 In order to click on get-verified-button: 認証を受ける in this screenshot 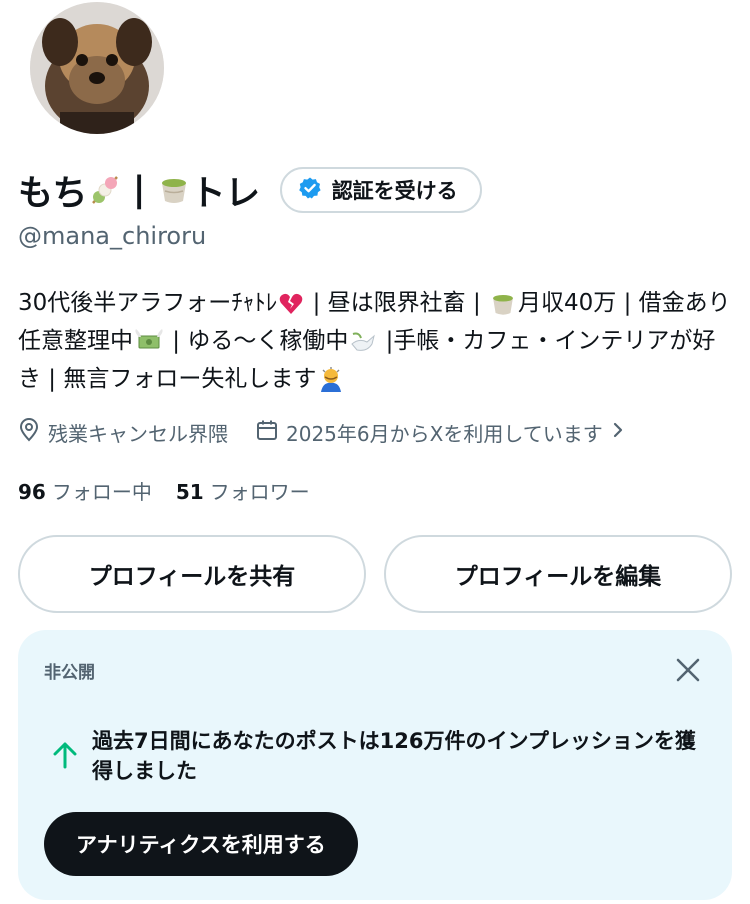, I will do `click(380, 190)`.